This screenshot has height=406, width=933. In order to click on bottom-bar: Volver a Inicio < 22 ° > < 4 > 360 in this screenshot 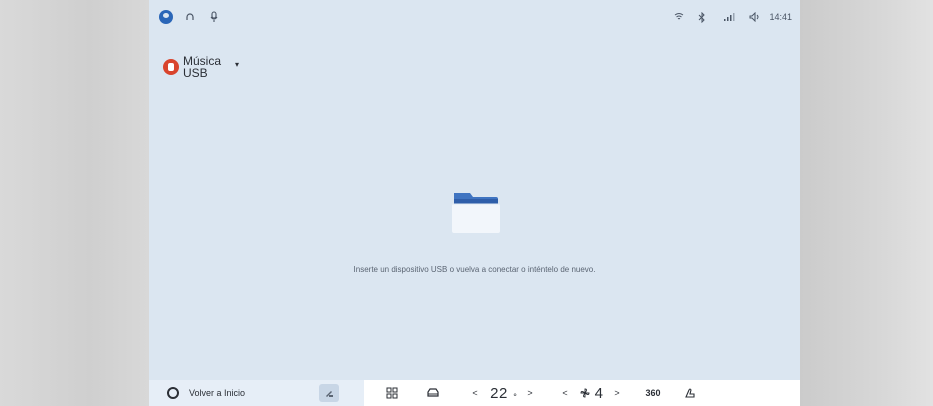, I will do `click(474, 393)`.